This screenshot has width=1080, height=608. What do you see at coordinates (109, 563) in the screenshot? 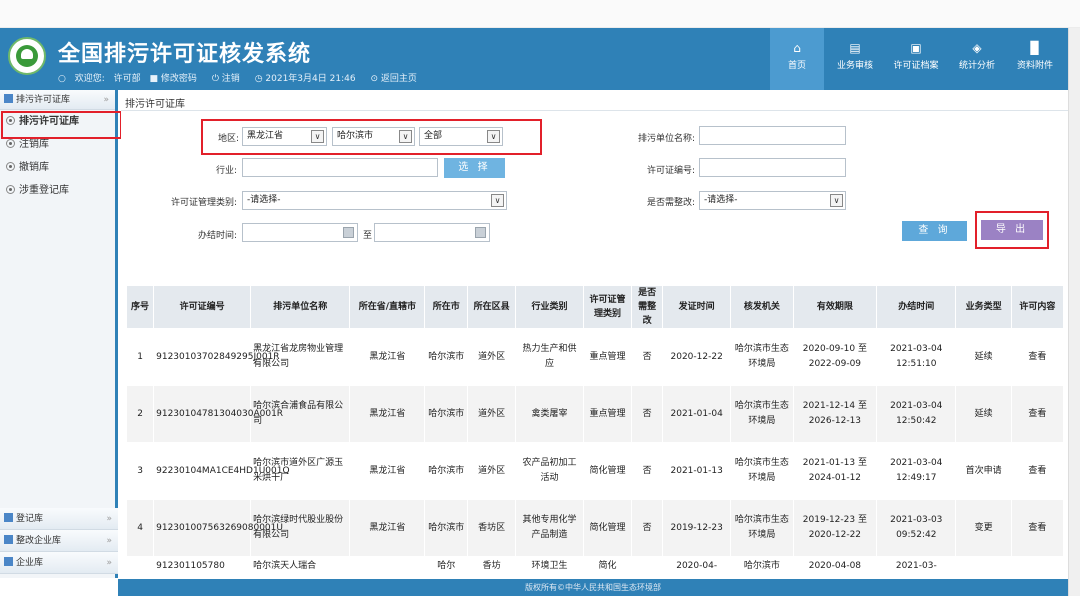
I see `expand-icon: »` at bounding box center [109, 563].